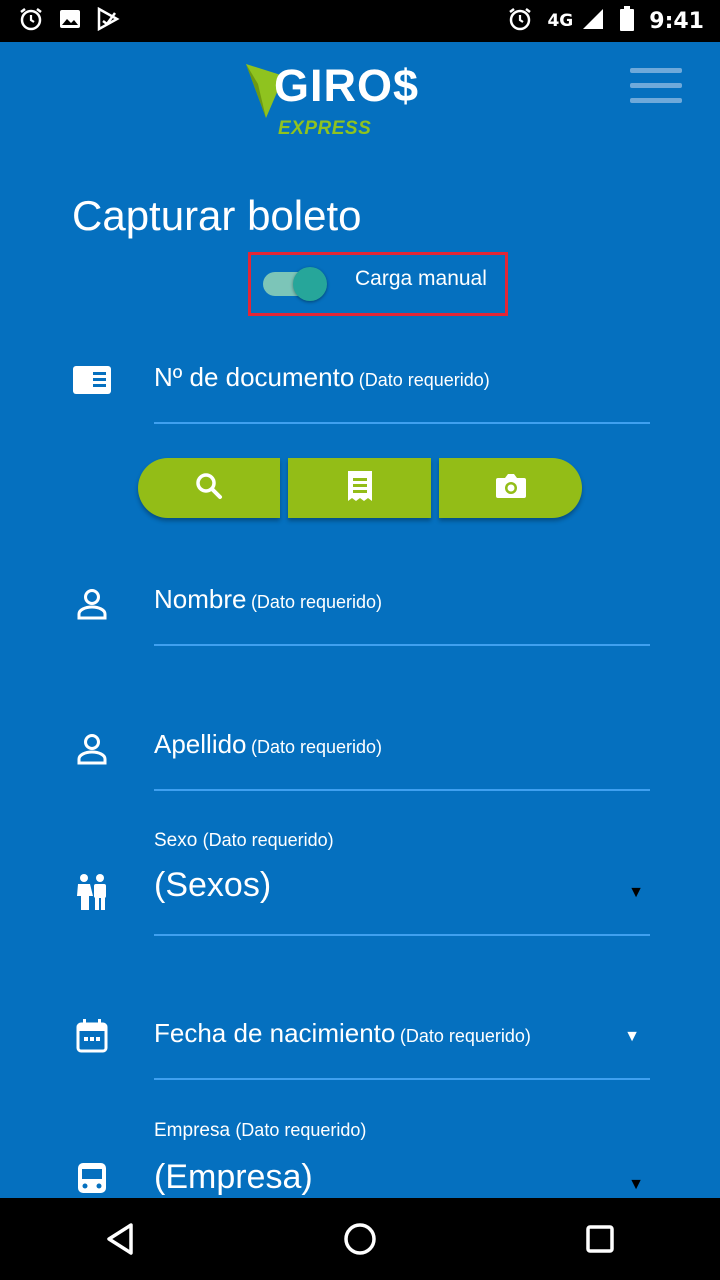 This screenshot has height=1280, width=720. I want to click on app-header: GIRO$ EXPRESS, so click(360, 97).